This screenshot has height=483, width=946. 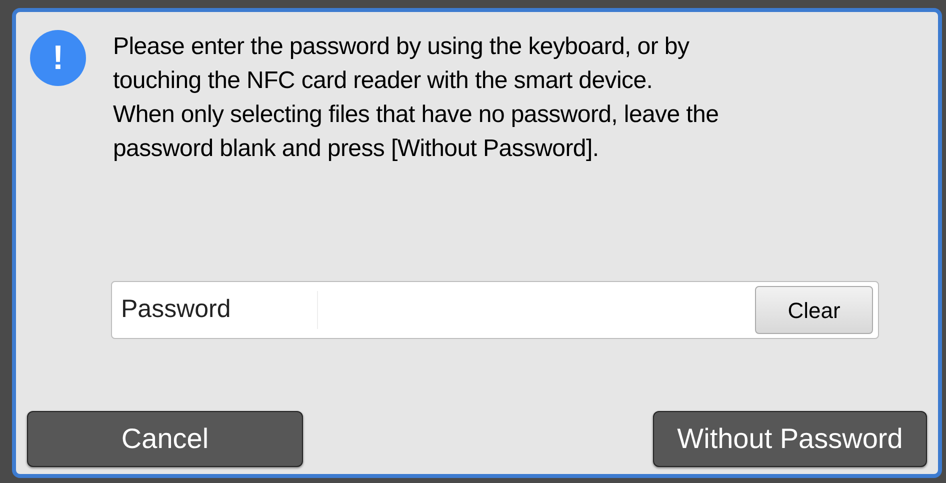 I want to click on info-icon: !, so click(x=58, y=58).